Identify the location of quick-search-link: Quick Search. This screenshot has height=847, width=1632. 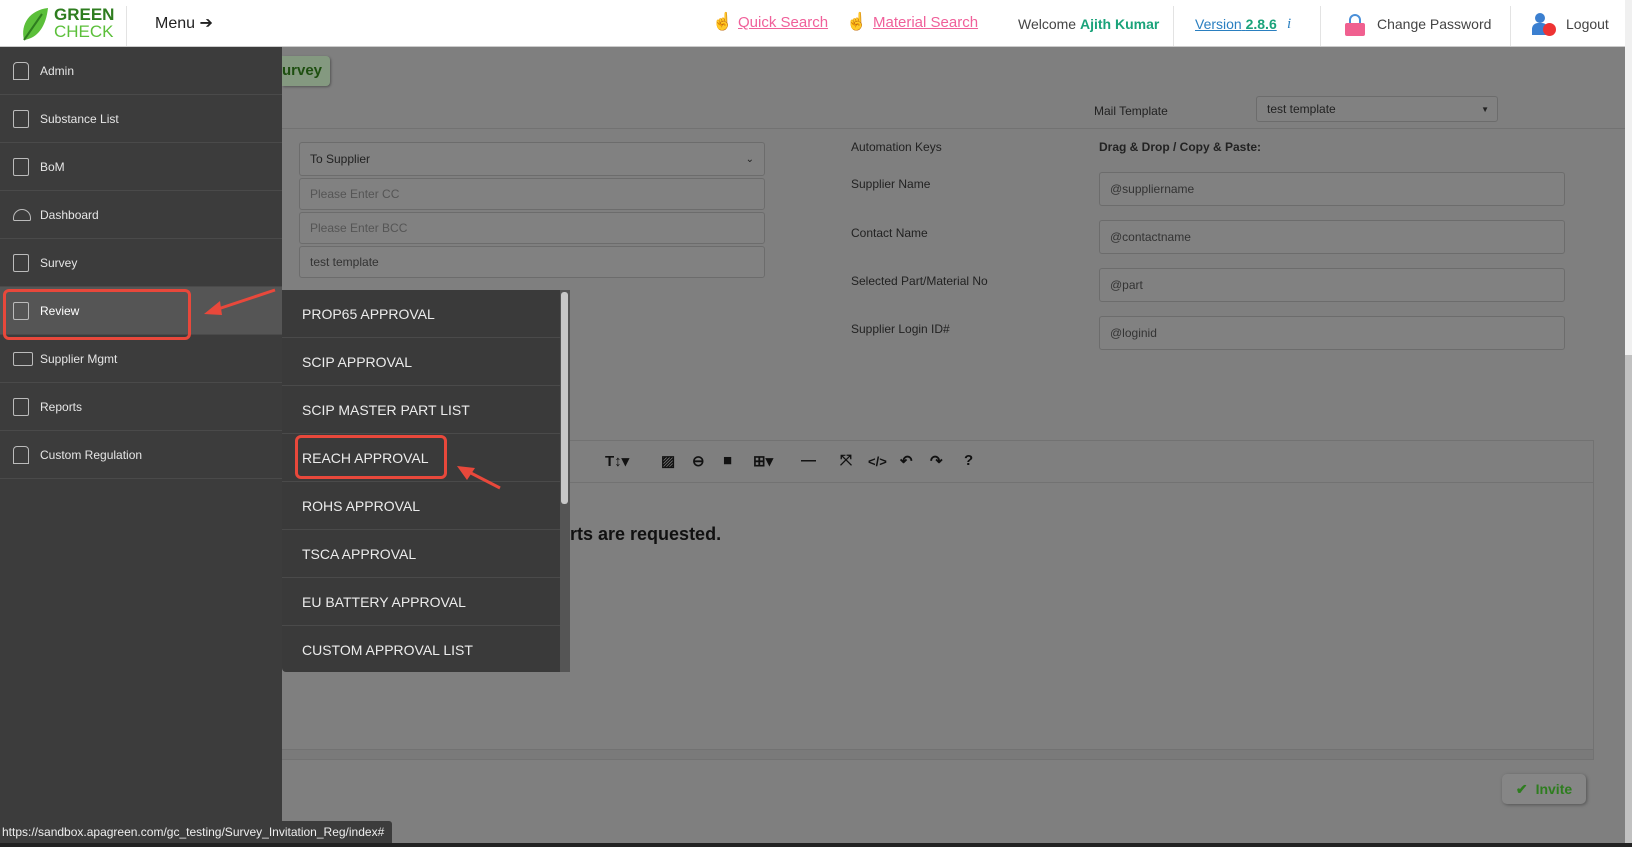
(783, 22).